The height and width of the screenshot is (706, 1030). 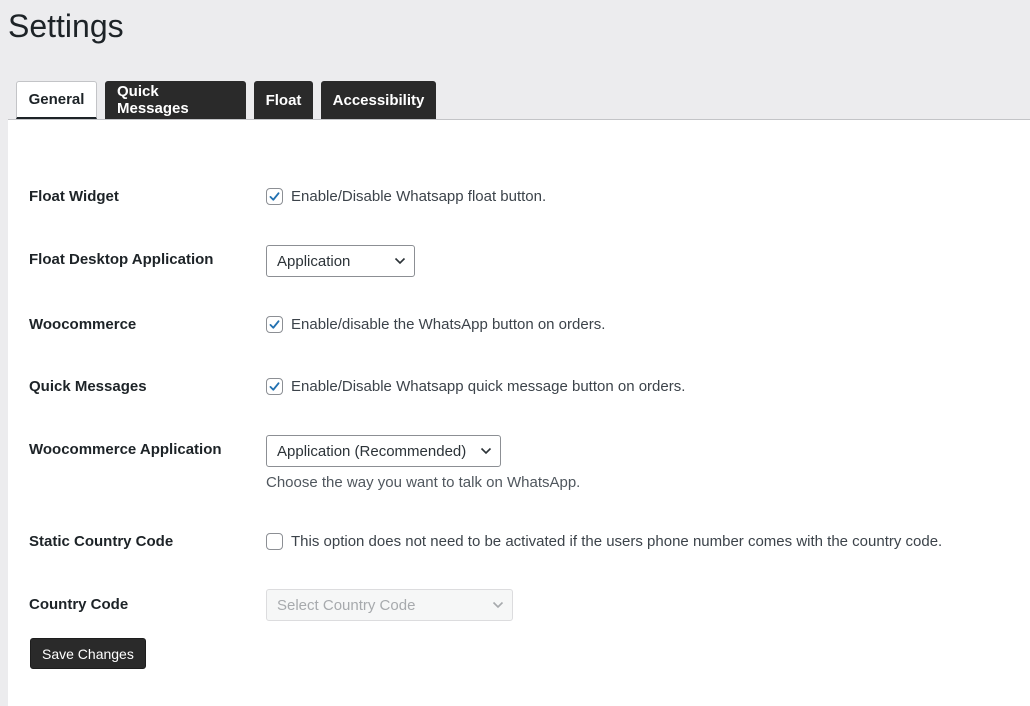 I want to click on static-country-code-checkbox, so click(x=274, y=541).